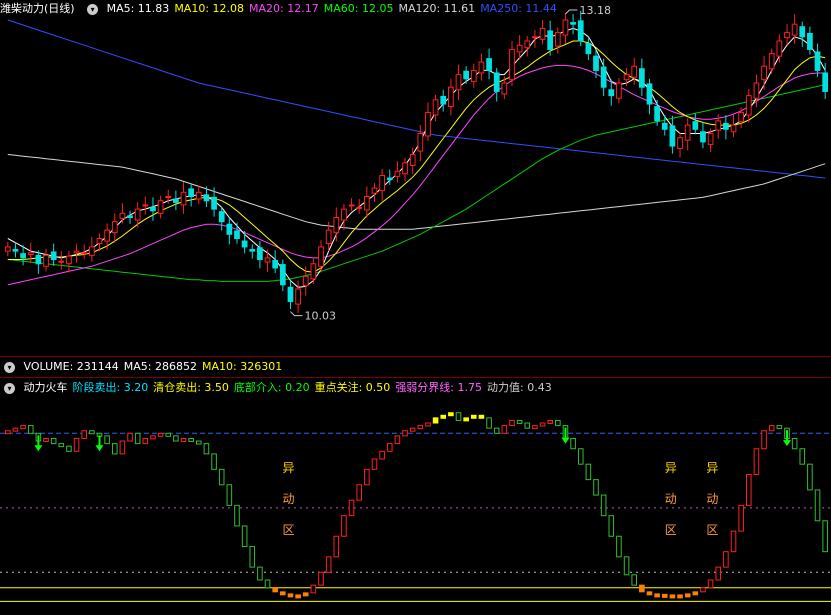 The width and height of the screenshot is (831, 615). I want to click on indicator-label-2: 清仓卖出: 3.50, so click(191, 387).